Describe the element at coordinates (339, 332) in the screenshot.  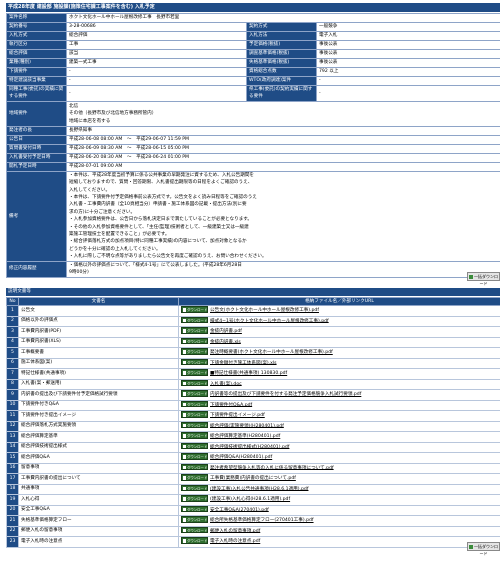
I see `doc-file-cell: ダウンロード 金抜内訳書.pdf` at that location.